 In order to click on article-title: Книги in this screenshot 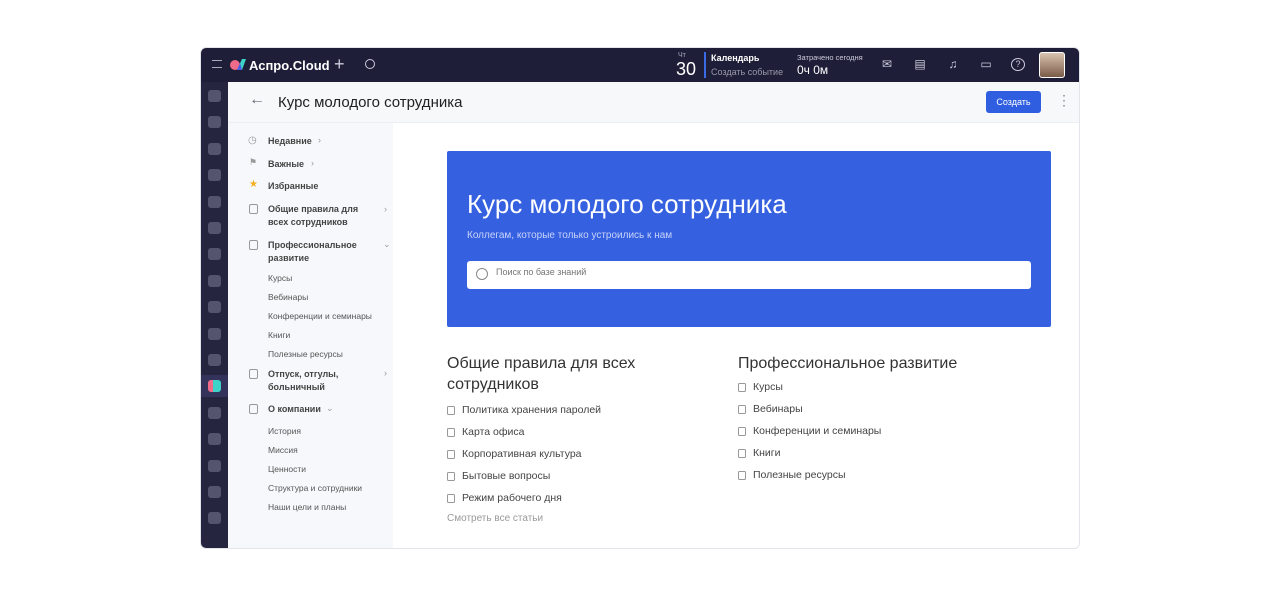, I will do `click(766, 453)`.